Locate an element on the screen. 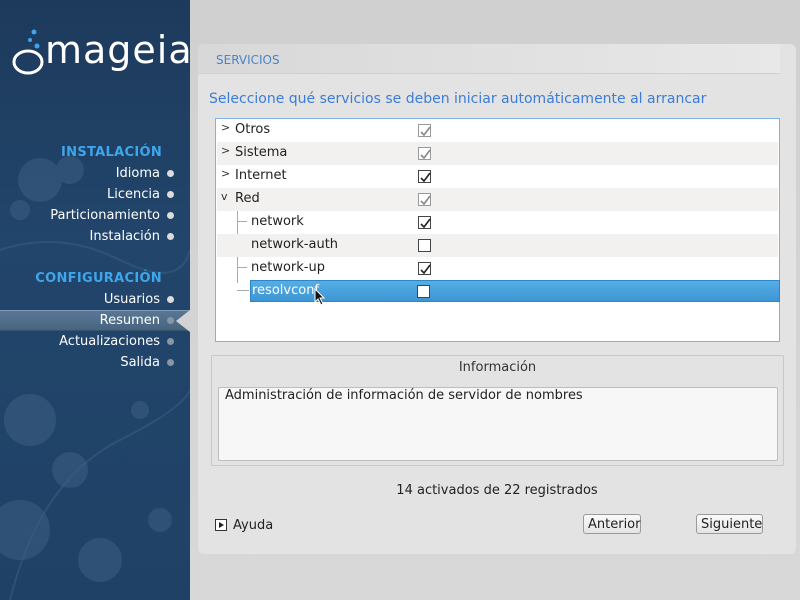 Image resolution: width=800 pixels, height=600 pixels. tree-row-label: Red is located at coordinates (247, 198).